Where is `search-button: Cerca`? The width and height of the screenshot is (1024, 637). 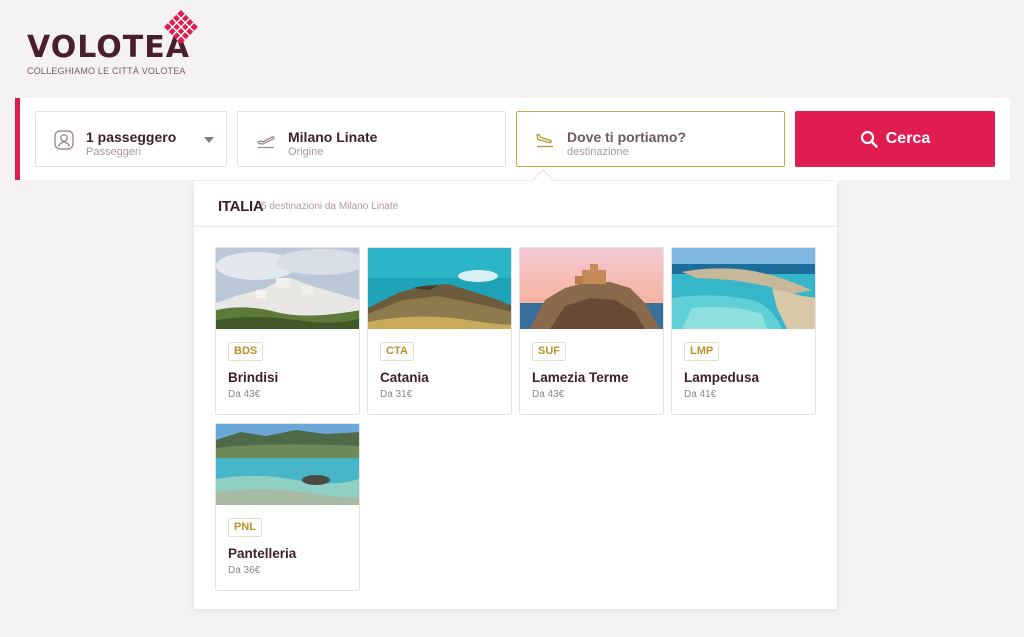
search-button: Cerca is located at coordinates (895, 139).